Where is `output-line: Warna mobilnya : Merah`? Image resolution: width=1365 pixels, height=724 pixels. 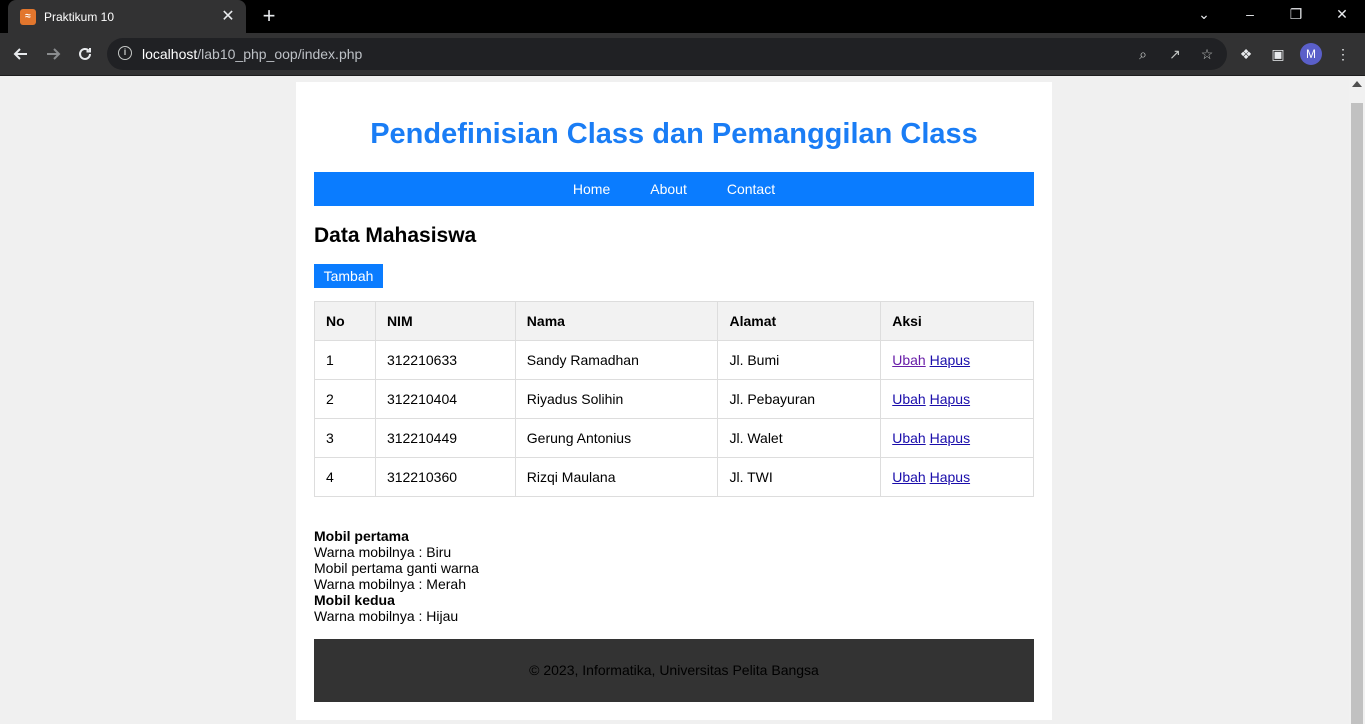
output-line: Warna mobilnya : Merah is located at coordinates (390, 584).